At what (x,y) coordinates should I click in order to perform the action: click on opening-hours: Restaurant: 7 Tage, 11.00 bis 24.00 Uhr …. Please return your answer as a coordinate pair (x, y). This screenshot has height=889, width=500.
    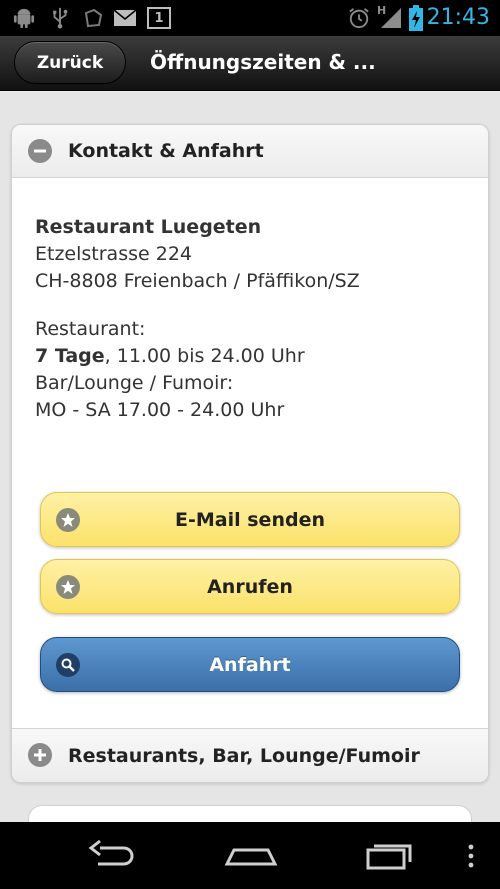
    Looking at the image, I should click on (170, 370).